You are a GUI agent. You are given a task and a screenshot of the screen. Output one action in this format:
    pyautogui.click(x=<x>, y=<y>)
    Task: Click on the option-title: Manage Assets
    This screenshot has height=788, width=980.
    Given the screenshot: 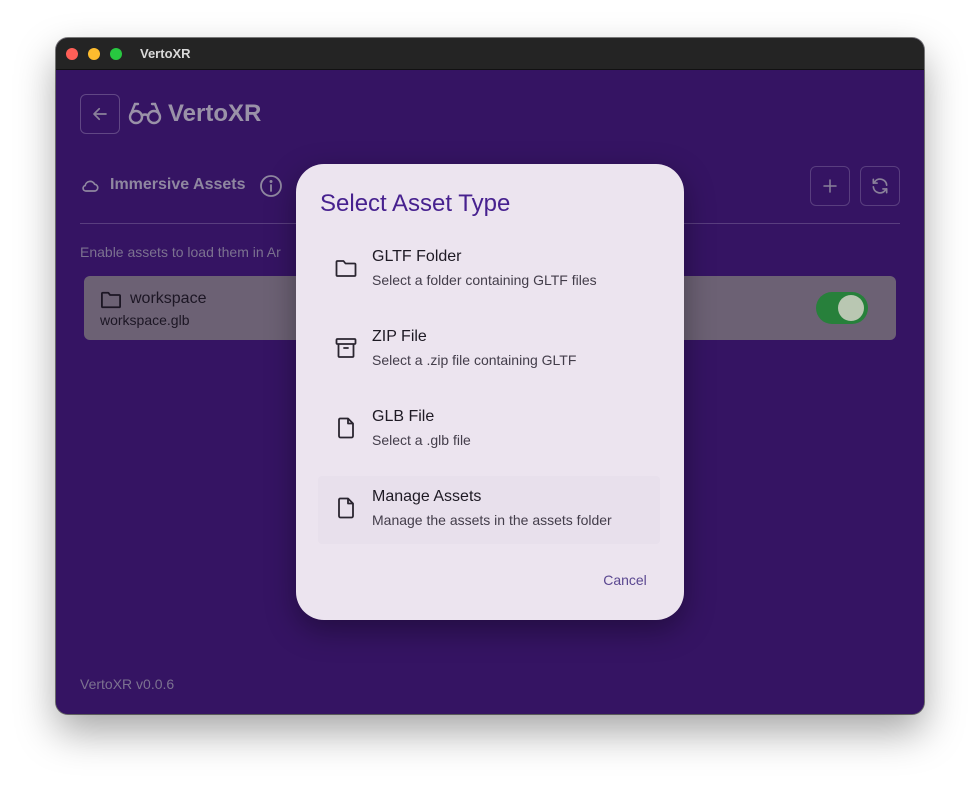 What is the action you would take?
    pyautogui.click(x=427, y=496)
    